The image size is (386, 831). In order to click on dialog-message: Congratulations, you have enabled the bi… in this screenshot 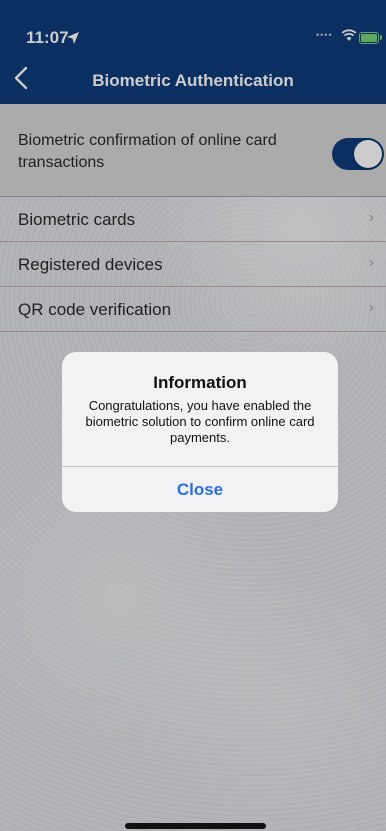, I will do `click(200, 421)`.